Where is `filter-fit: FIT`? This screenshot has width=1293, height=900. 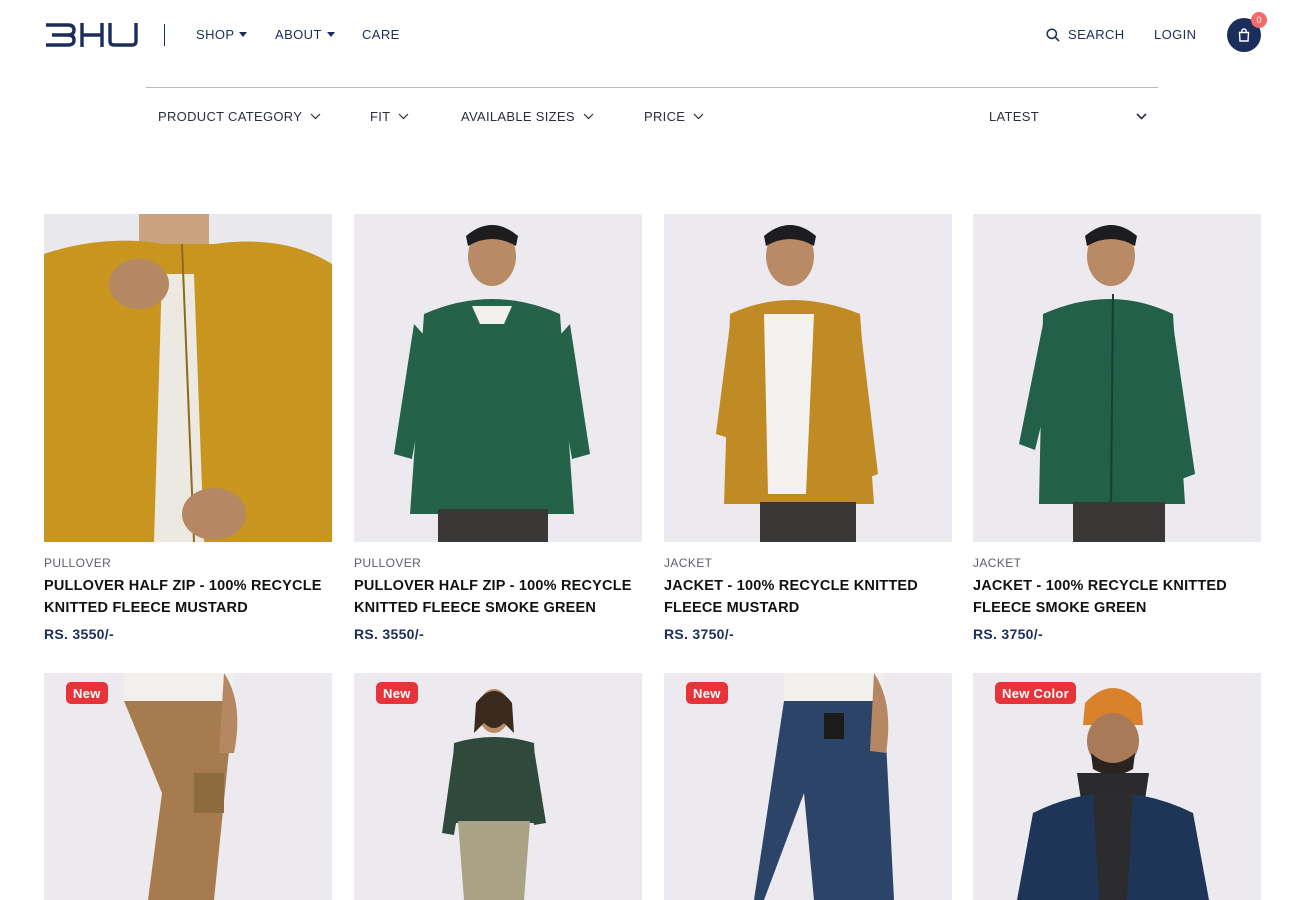 filter-fit: FIT is located at coordinates (389, 116).